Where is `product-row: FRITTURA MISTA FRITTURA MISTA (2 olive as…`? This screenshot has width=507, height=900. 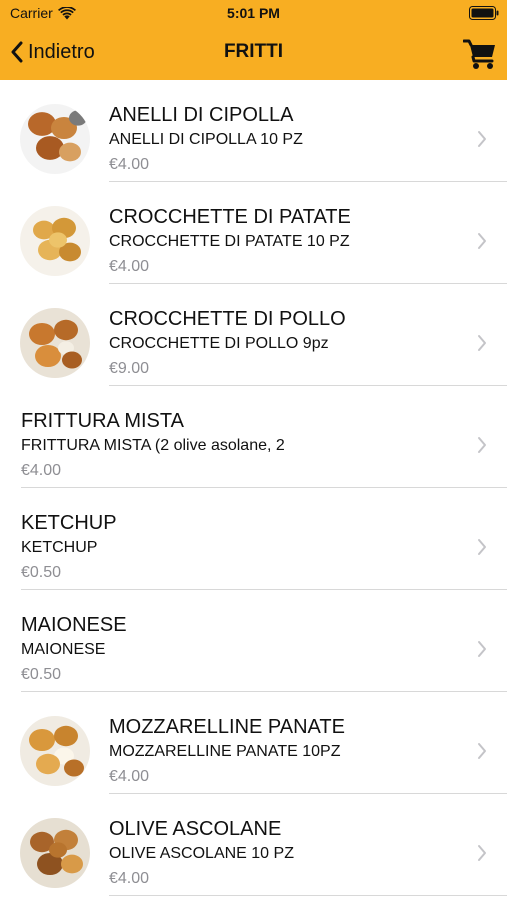 product-row: FRITTURA MISTA FRITTURA MISTA (2 olive as… is located at coordinates (253, 437).